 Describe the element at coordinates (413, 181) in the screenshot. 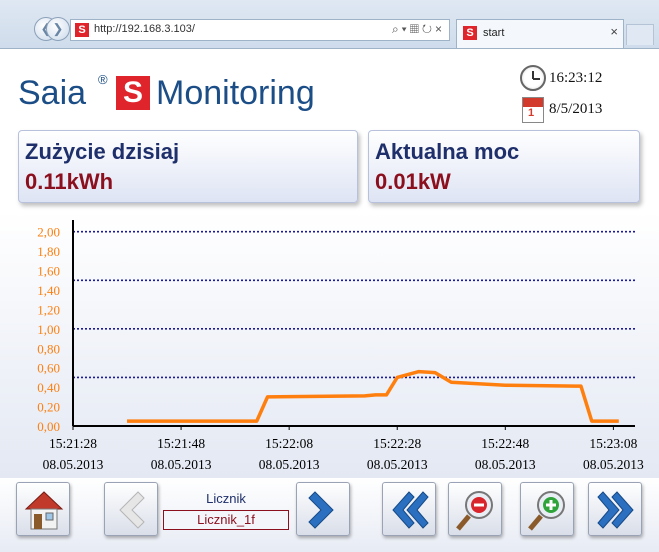

I see `current-power-value: 0.01kW` at that location.